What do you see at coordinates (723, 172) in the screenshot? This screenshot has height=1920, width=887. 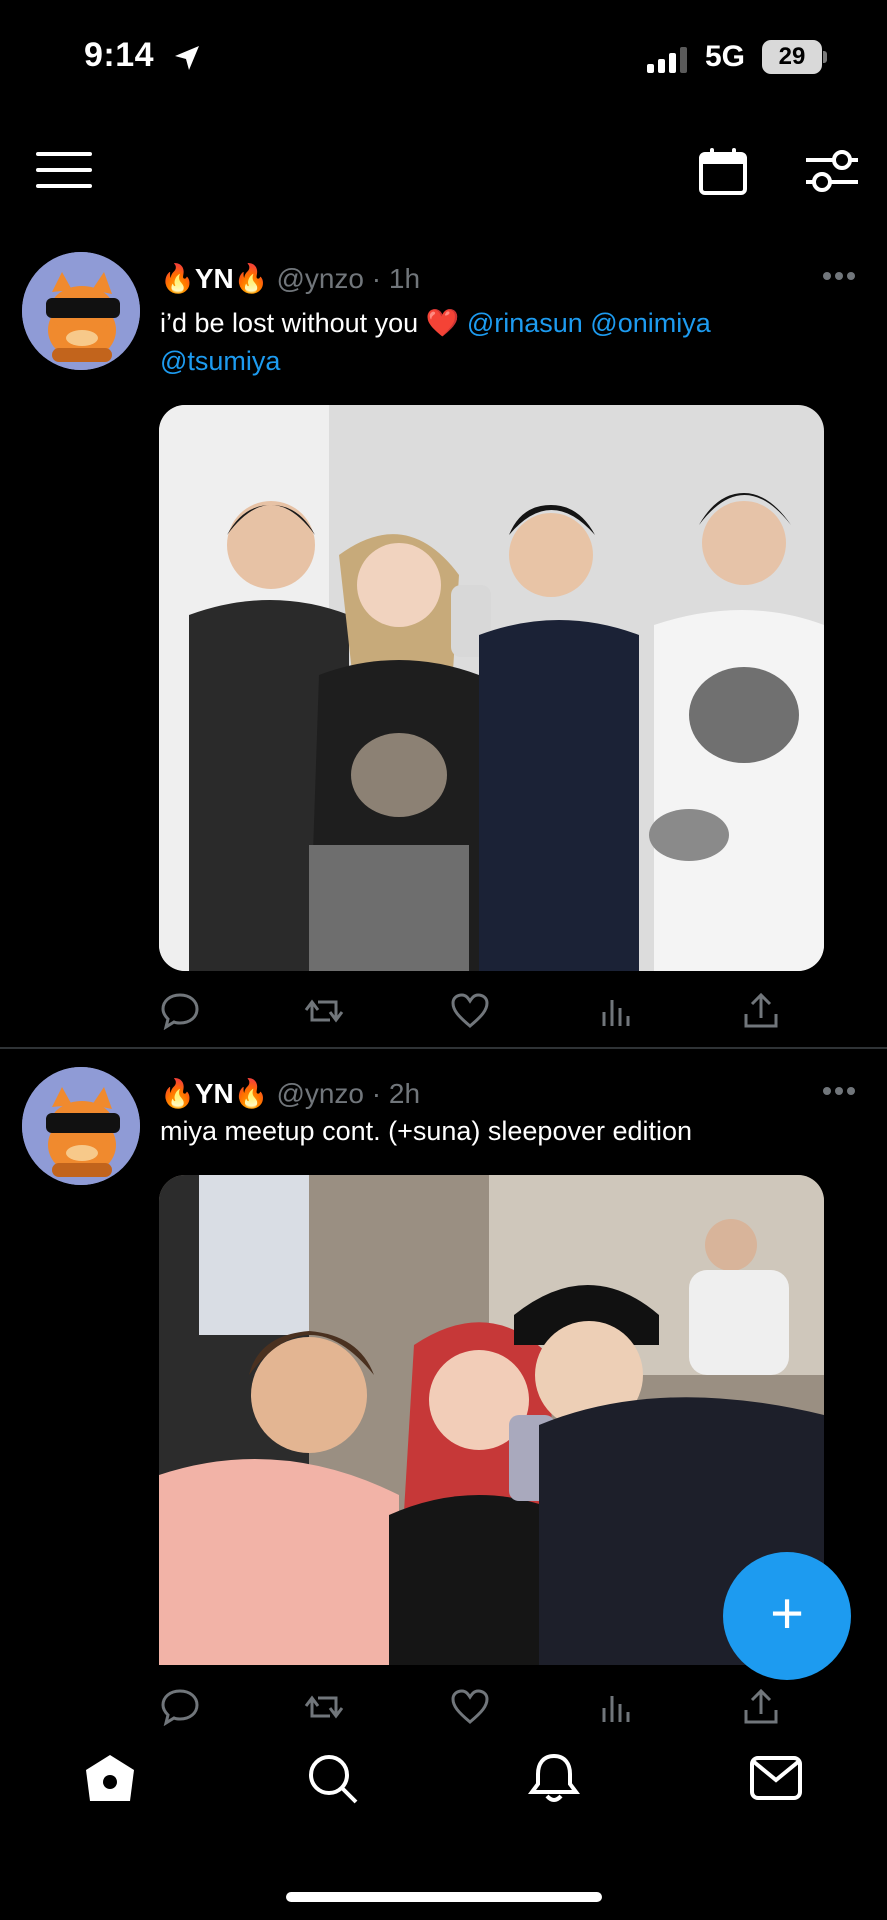 I see `calendar-icon` at bounding box center [723, 172].